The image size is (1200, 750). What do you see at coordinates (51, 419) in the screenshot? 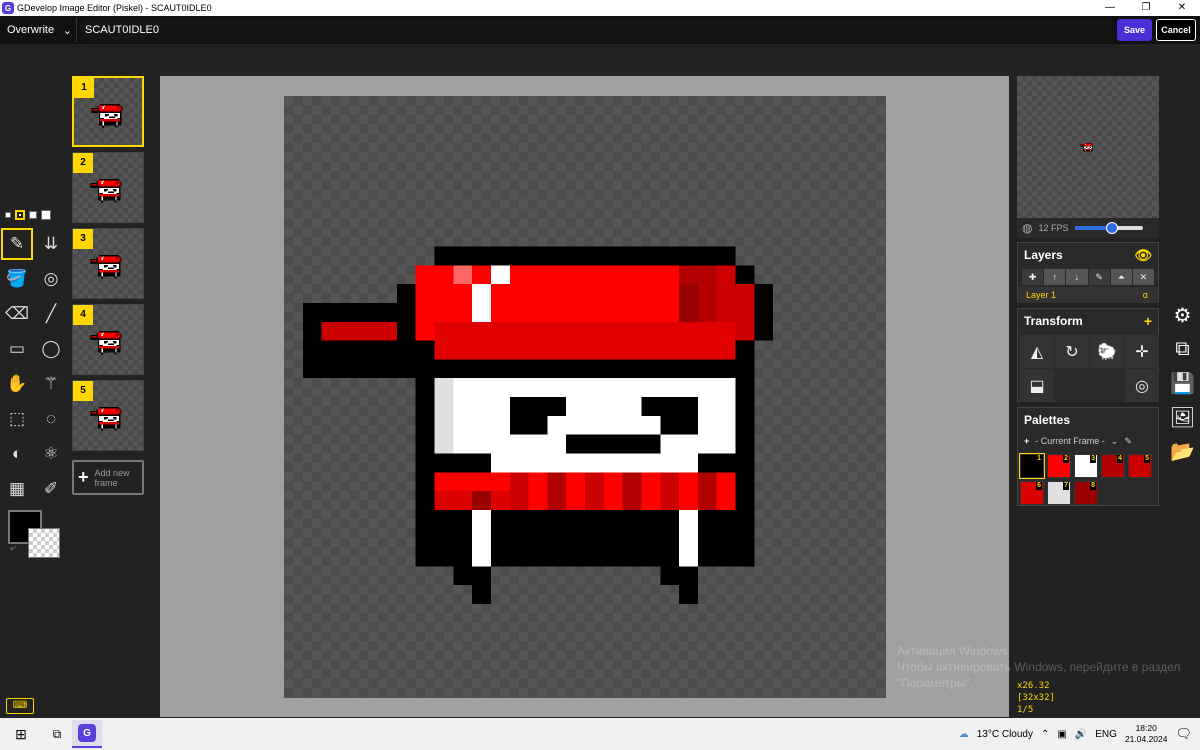
I see `lasso-select-icon: ◌` at bounding box center [51, 419].